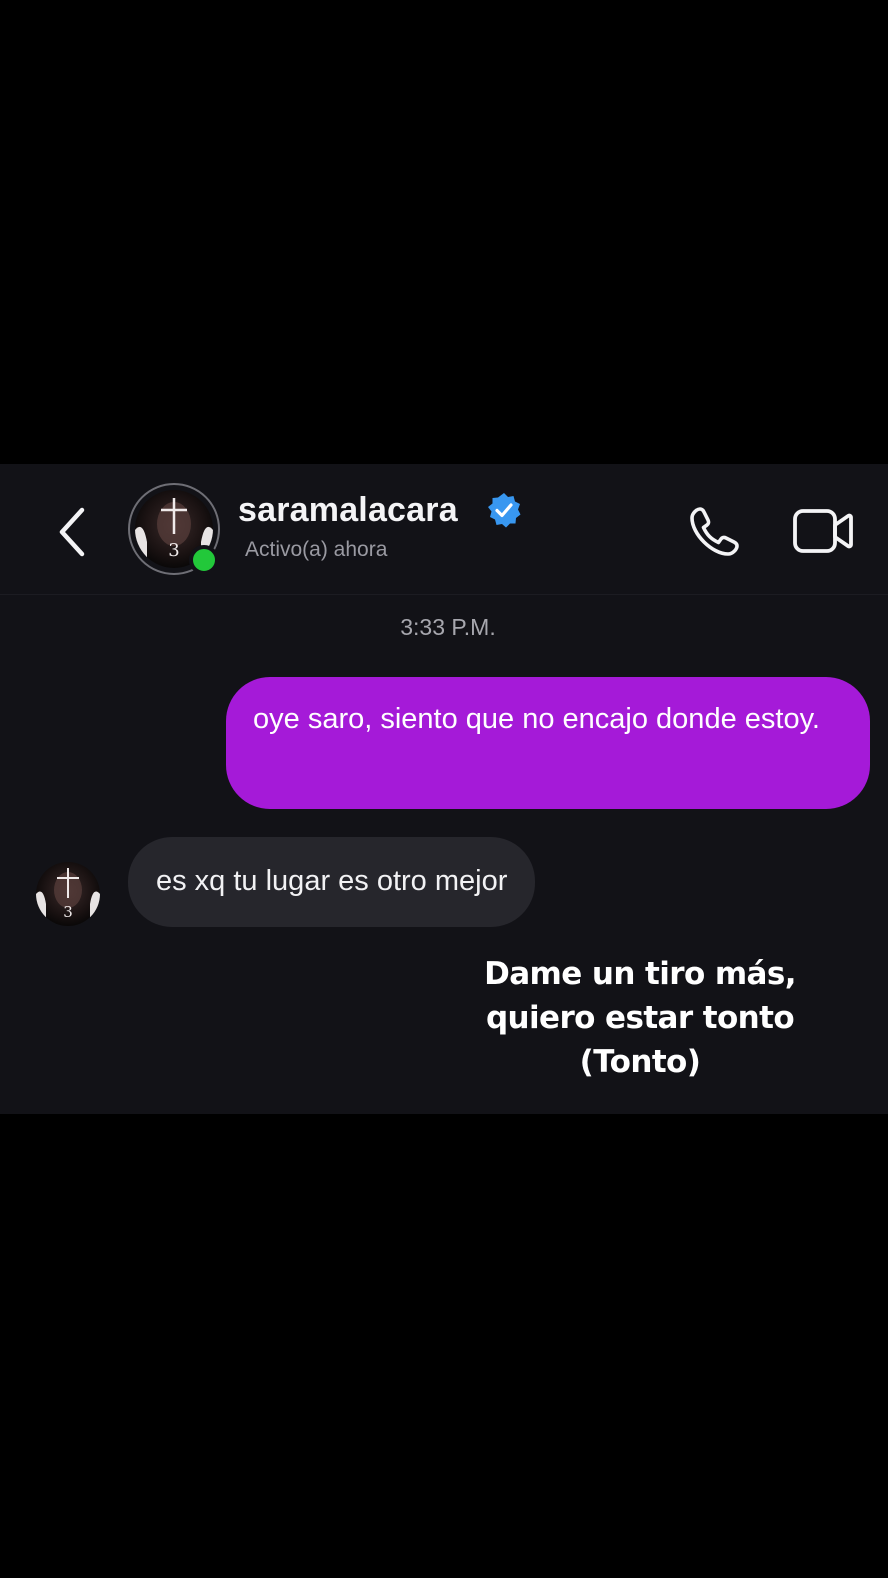 This screenshot has width=888, height=1578. I want to click on video-camera-icon, so click(823, 531).